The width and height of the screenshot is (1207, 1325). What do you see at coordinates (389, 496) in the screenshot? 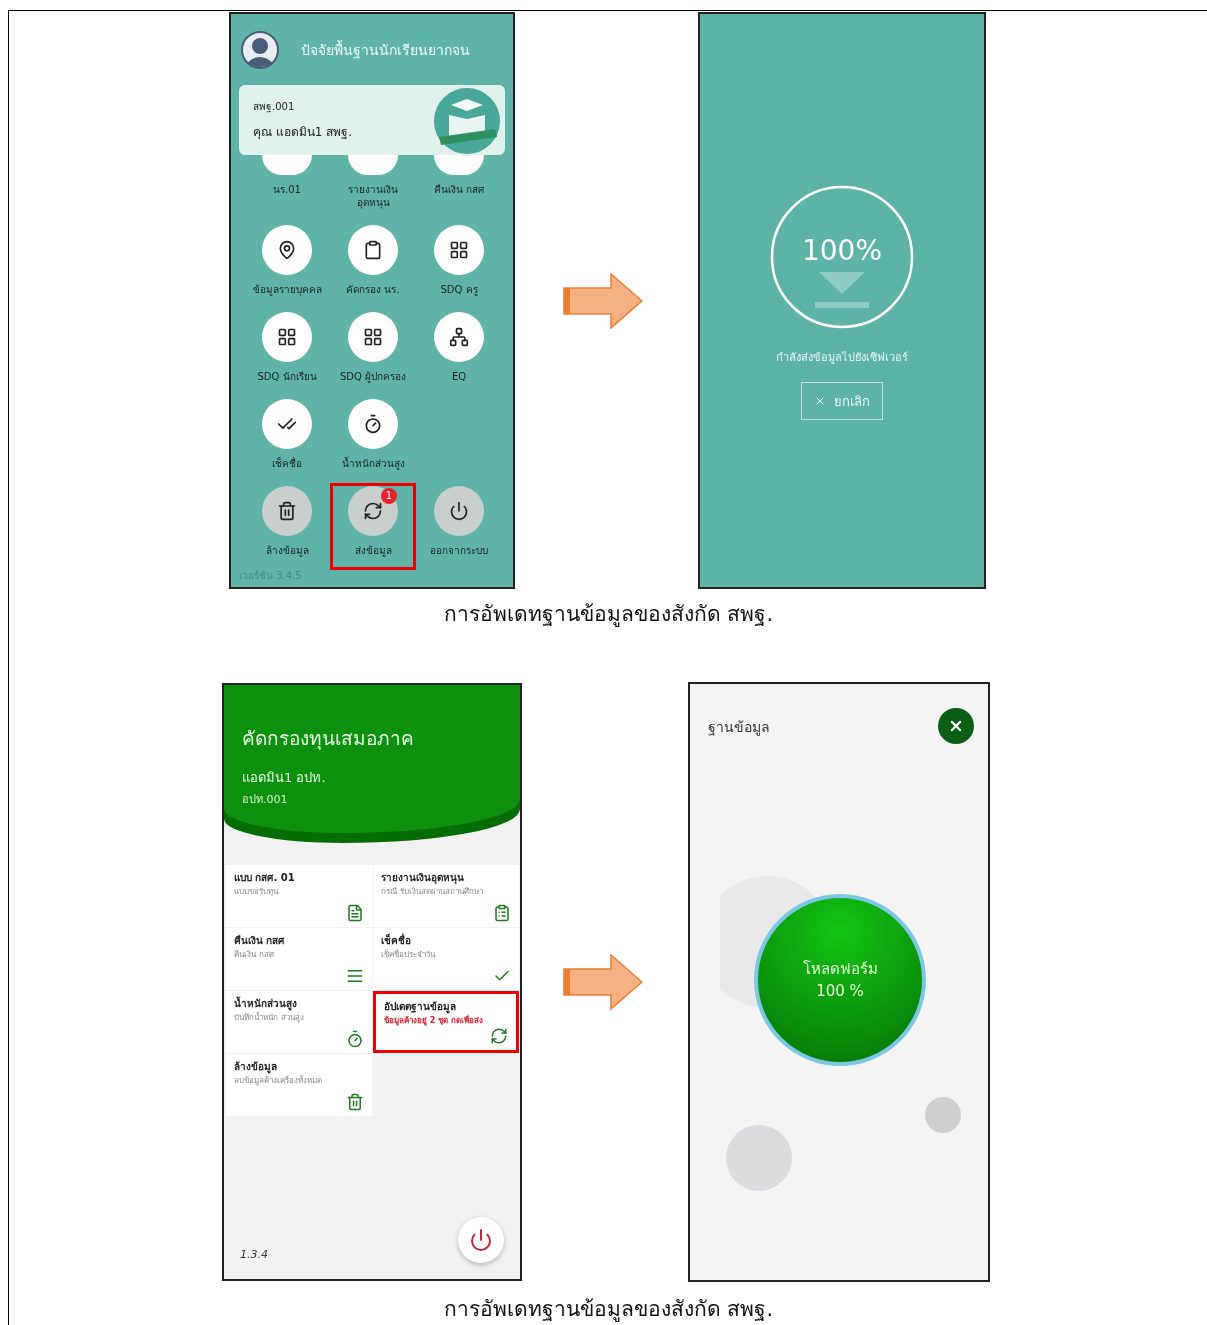
I see `notification-badge: 1` at bounding box center [389, 496].